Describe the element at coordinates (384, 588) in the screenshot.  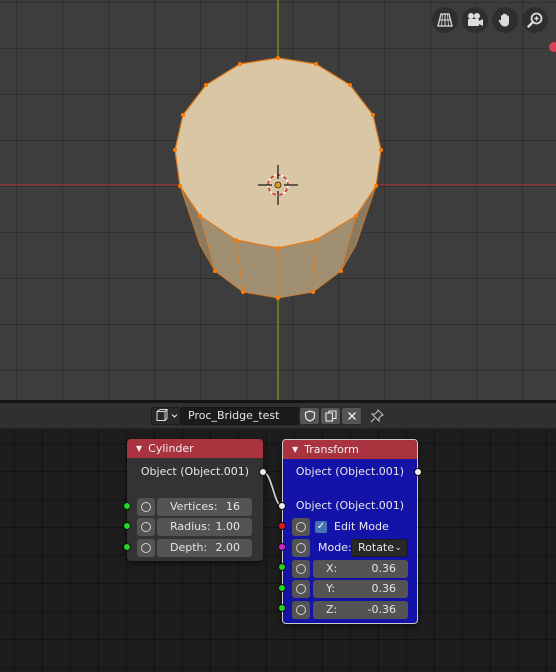
I see `y-value: 0.36` at that location.